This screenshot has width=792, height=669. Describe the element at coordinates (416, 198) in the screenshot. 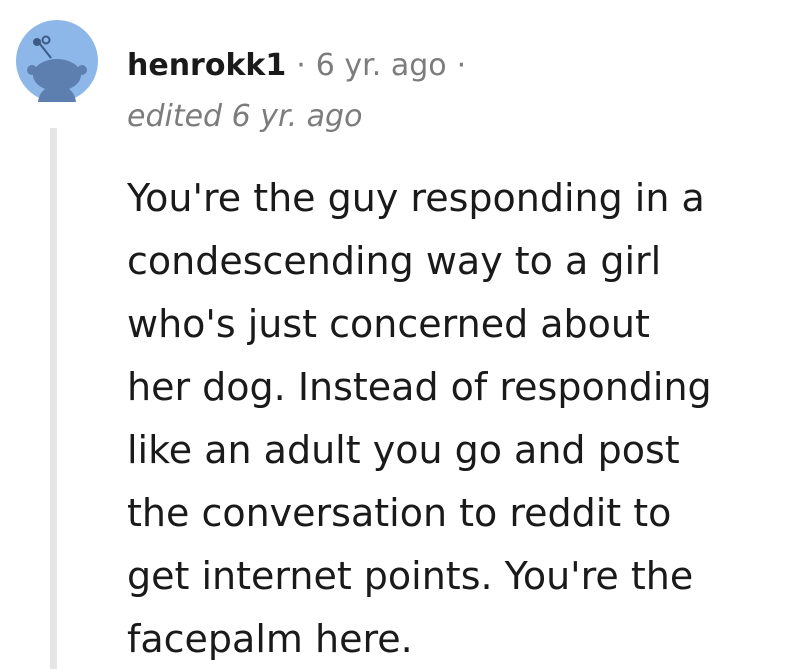

I see `comment-line: You're the guy responding in a` at that location.